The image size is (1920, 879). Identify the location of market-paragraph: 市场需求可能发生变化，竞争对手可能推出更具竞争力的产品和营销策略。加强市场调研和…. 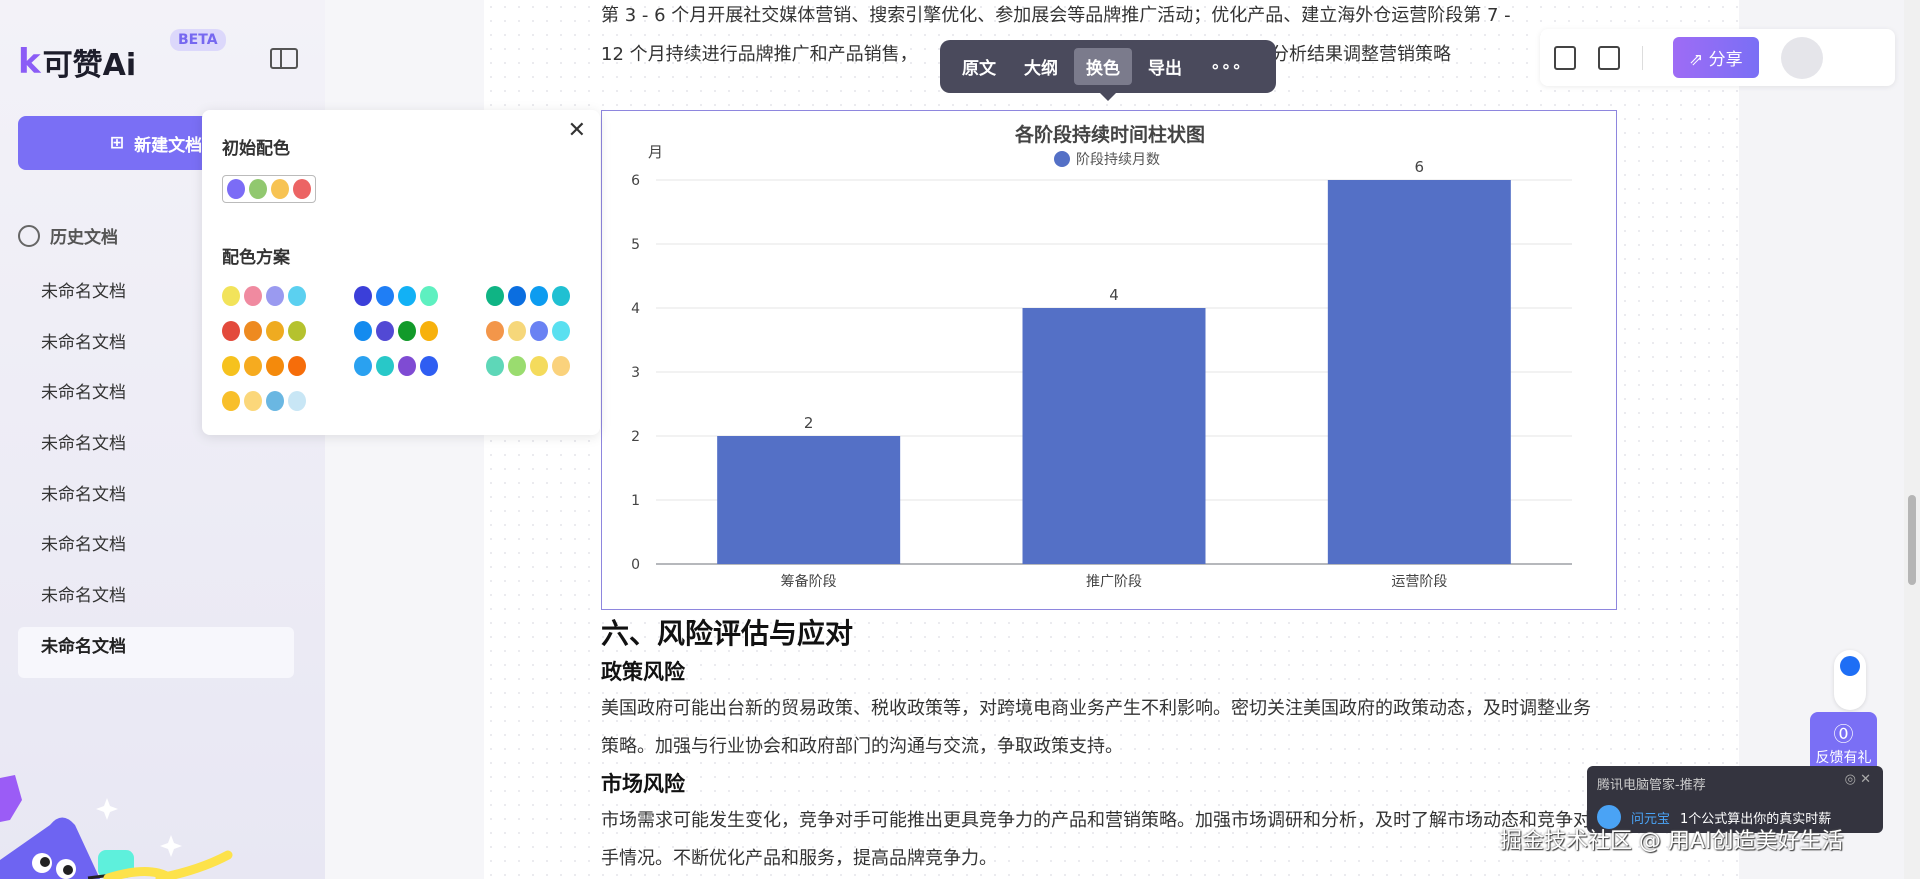
(1096, 839).